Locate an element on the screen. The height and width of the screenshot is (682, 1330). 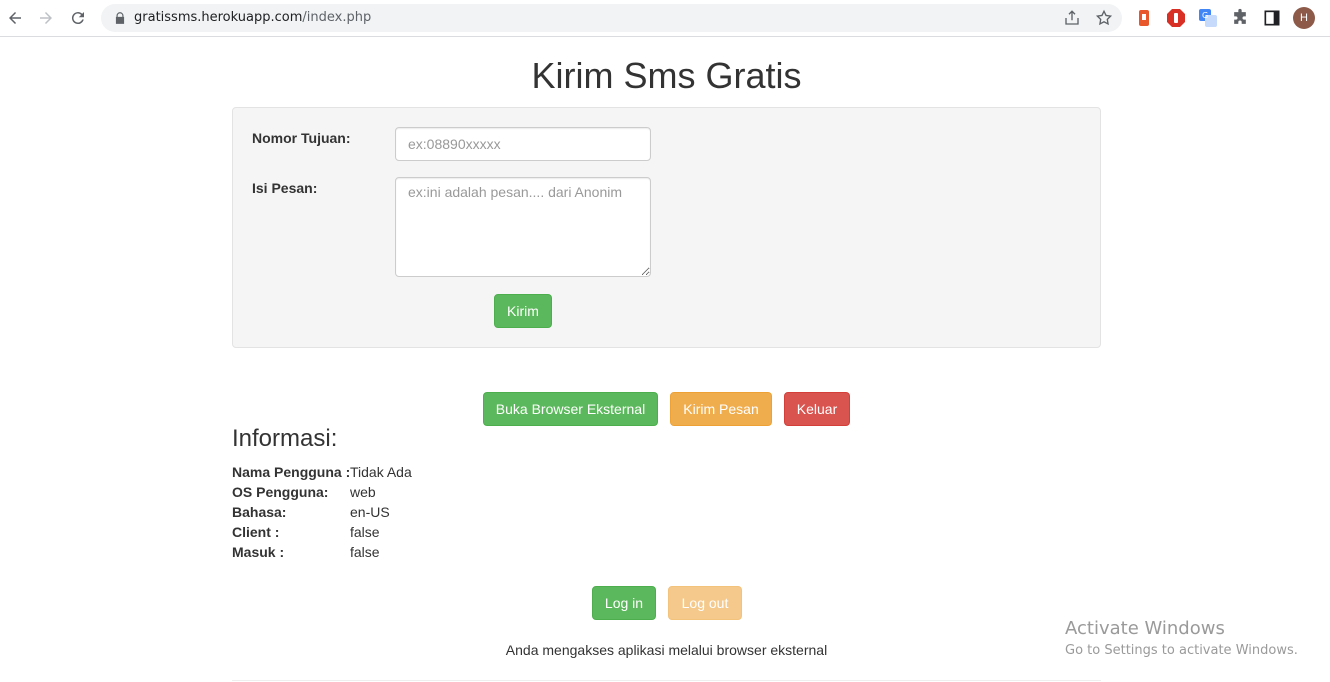
info-key: Bahasa: is located at coordinates (259, 512).